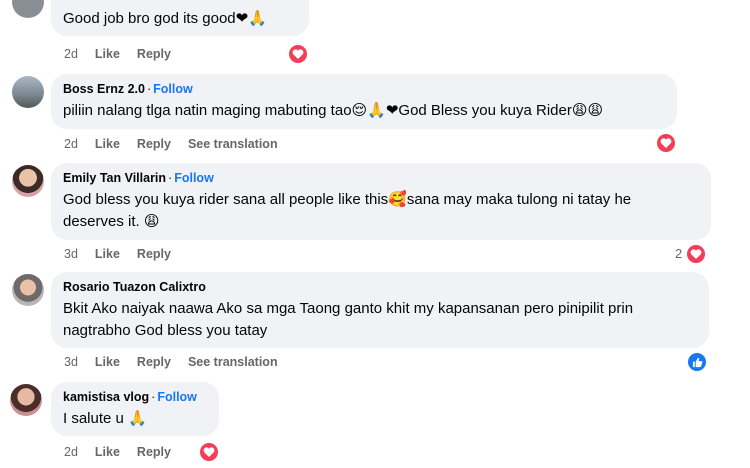 This screenshot has height=468, width=750. What do you see at coordinates (165, 18) in the screenshot?
I see `comment-text: Good job bro god its good❤🙏` at bounding box center [165, 18].